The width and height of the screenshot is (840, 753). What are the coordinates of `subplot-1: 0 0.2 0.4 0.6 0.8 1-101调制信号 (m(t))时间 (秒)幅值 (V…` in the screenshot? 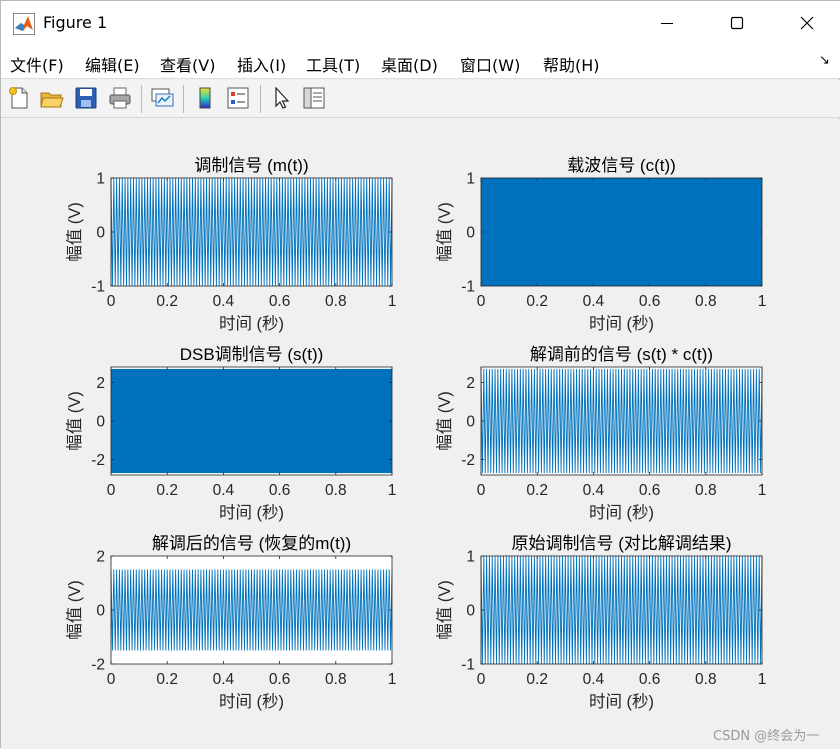 It's located at (230, 244).